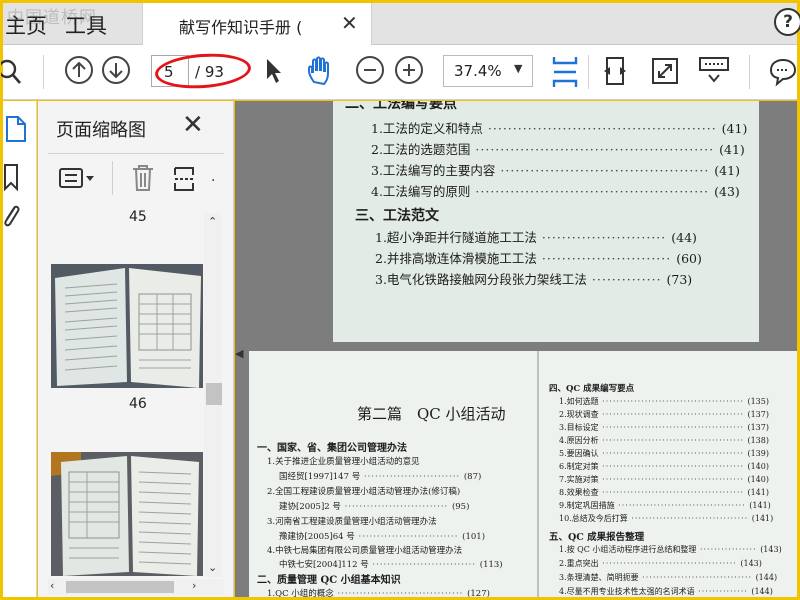  I want to click on zoom-value: 37.4%, so click(478, 71).